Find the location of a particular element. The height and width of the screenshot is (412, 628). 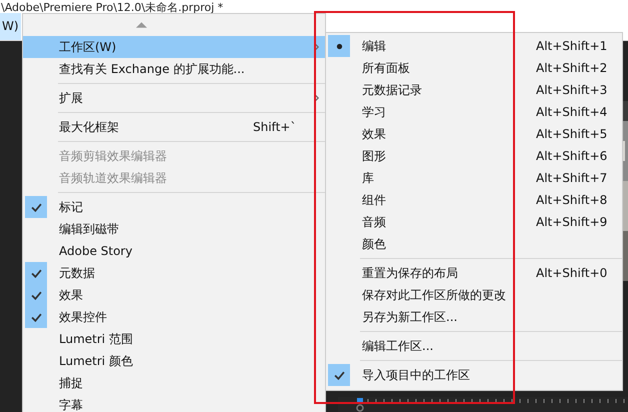

menu-item: 所有面板 Alt+Shift+2 is located at coordinates (474, 68).